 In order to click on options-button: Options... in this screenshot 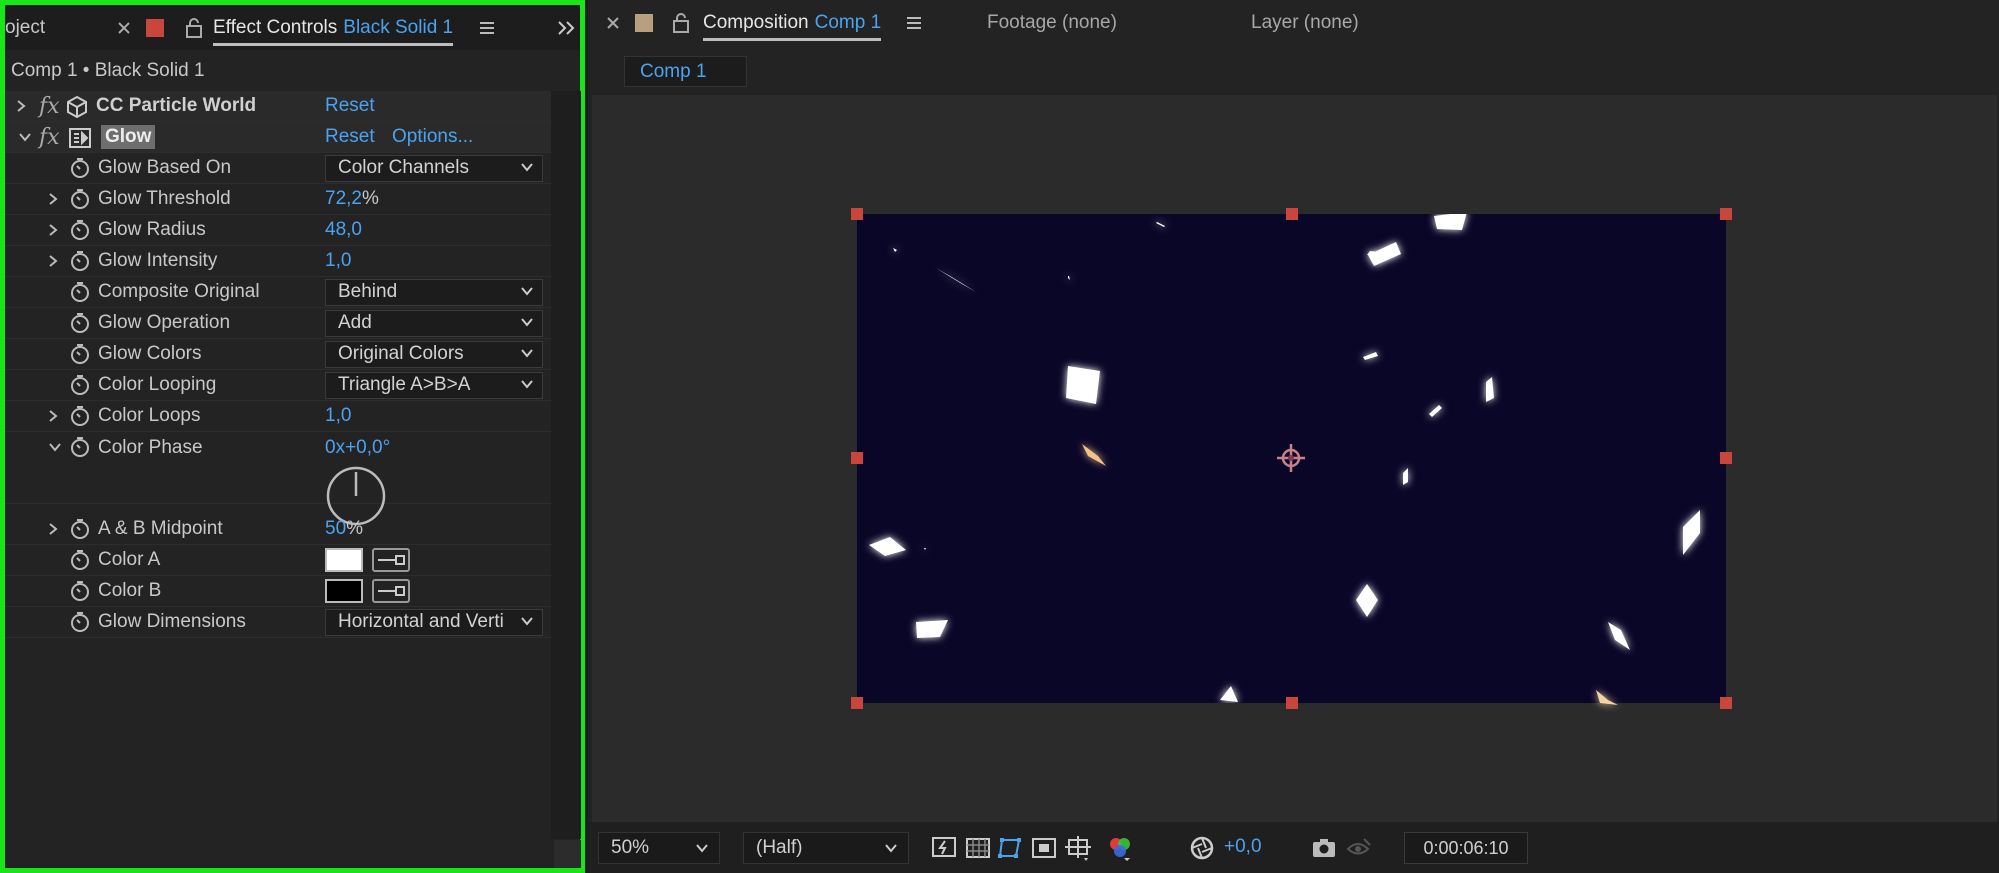, I will do `click(432, 137)`.